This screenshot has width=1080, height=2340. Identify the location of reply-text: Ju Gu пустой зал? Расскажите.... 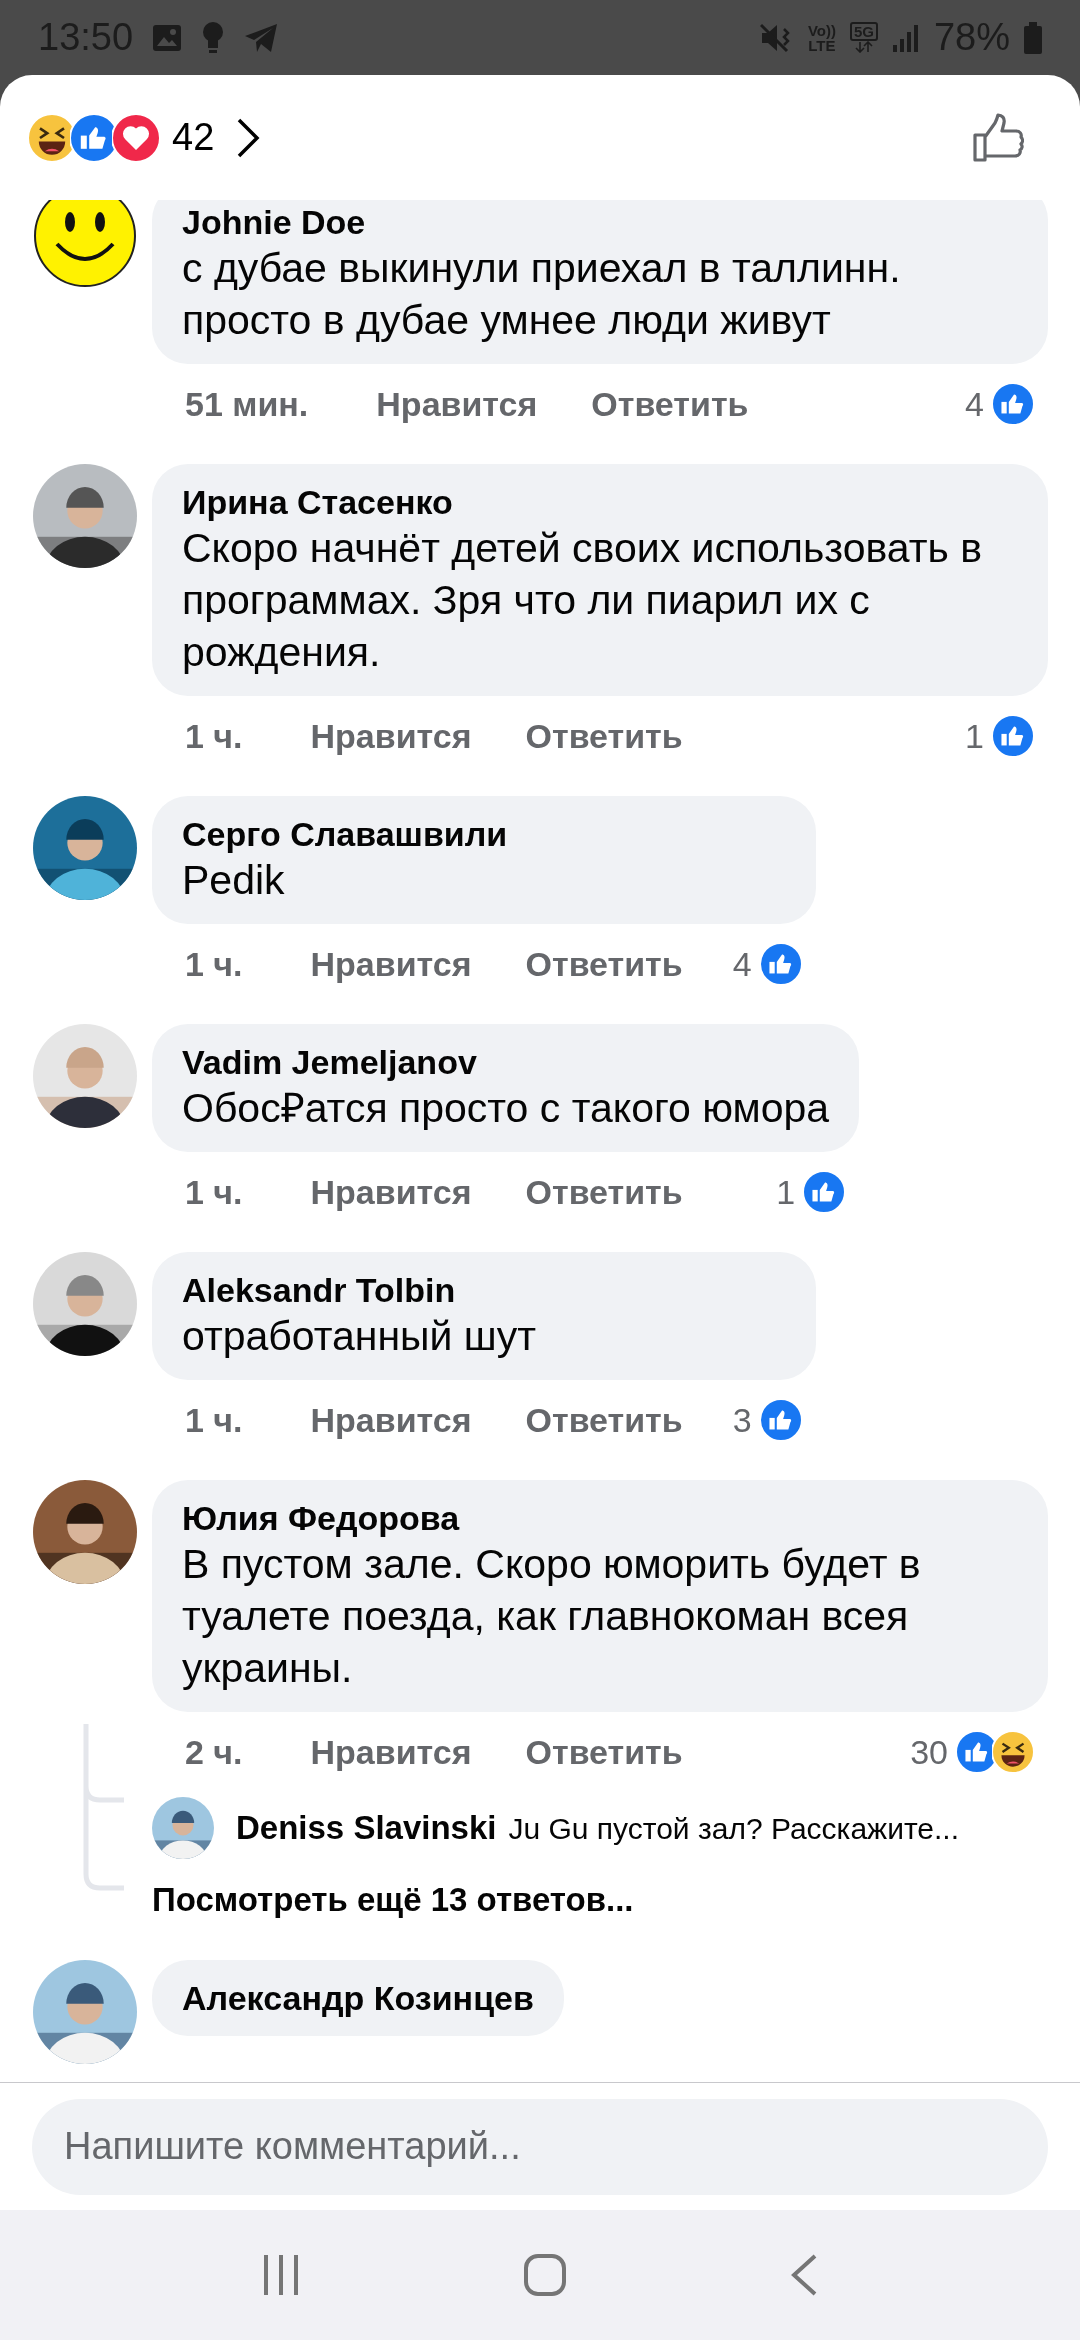
(733, 1828).